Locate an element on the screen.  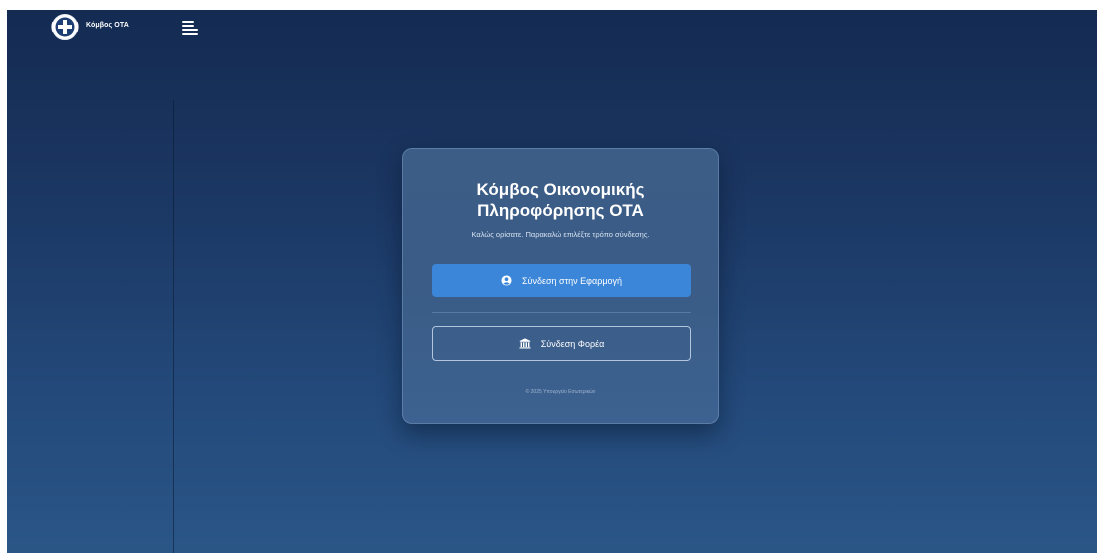
institution-icon is located at coordinates (525, 343).